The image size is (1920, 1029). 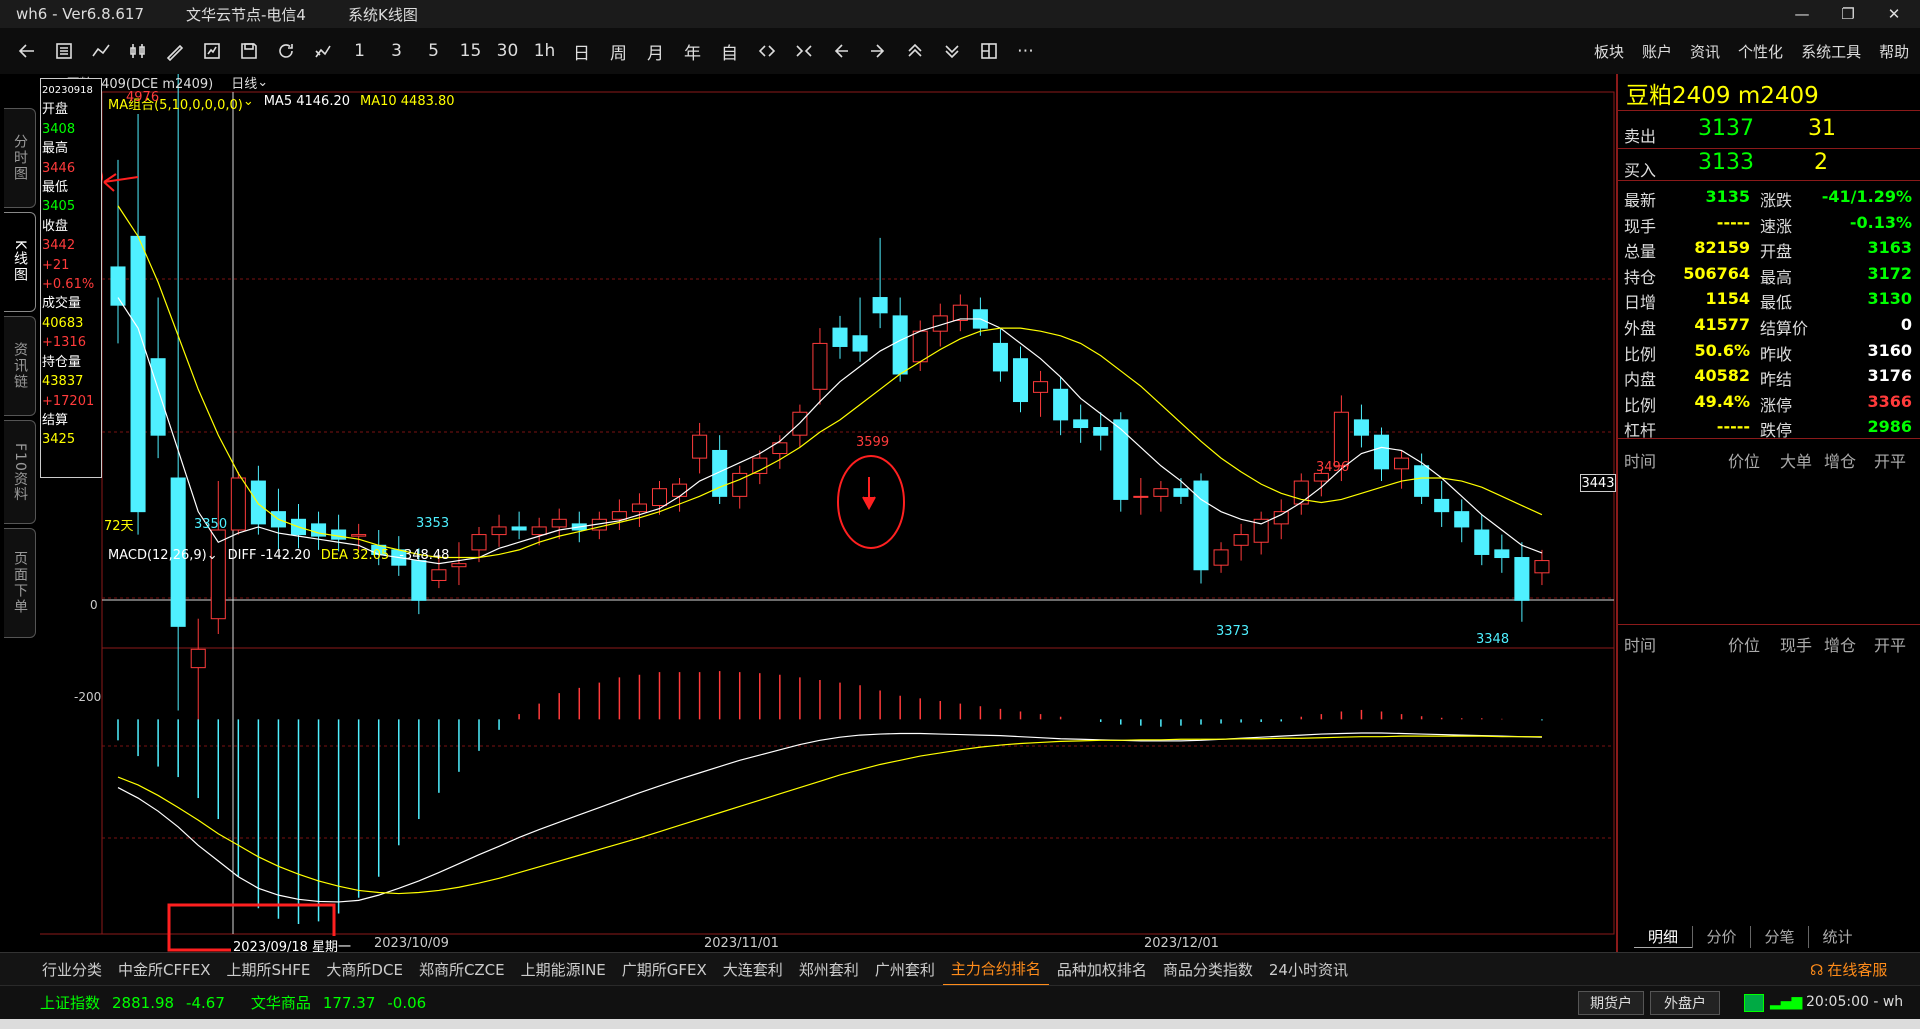 I want to click on buy-row: 买入 3133 2, so click(x=1769, y=165).